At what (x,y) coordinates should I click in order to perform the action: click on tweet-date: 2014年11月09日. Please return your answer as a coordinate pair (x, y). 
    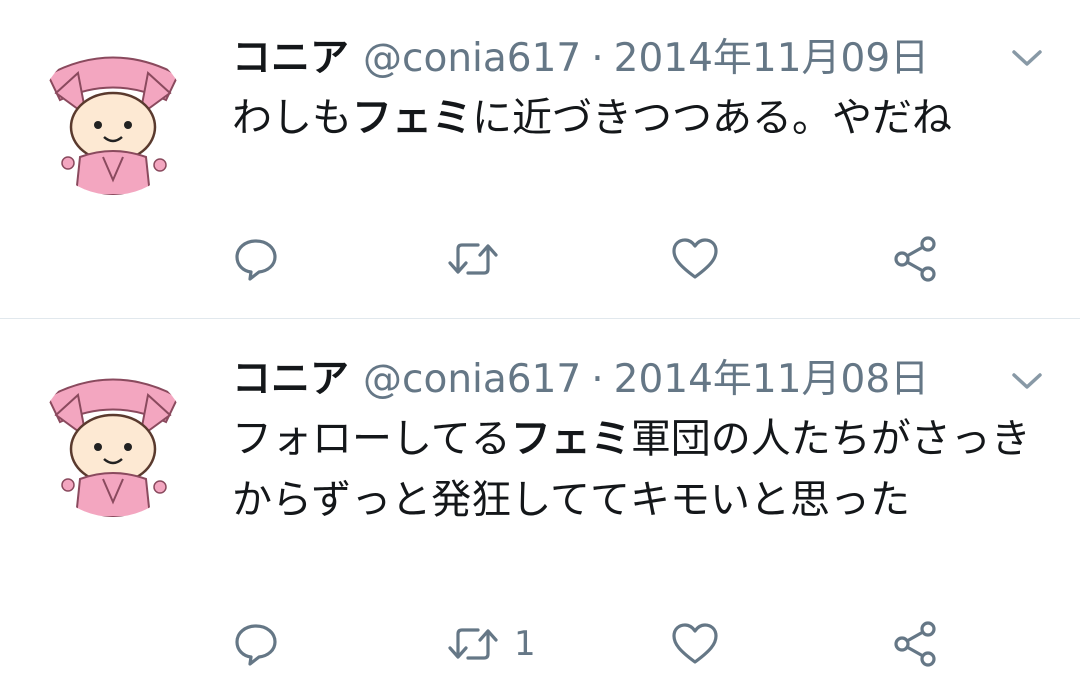
    Looking at the image, I should click on (772, 58).